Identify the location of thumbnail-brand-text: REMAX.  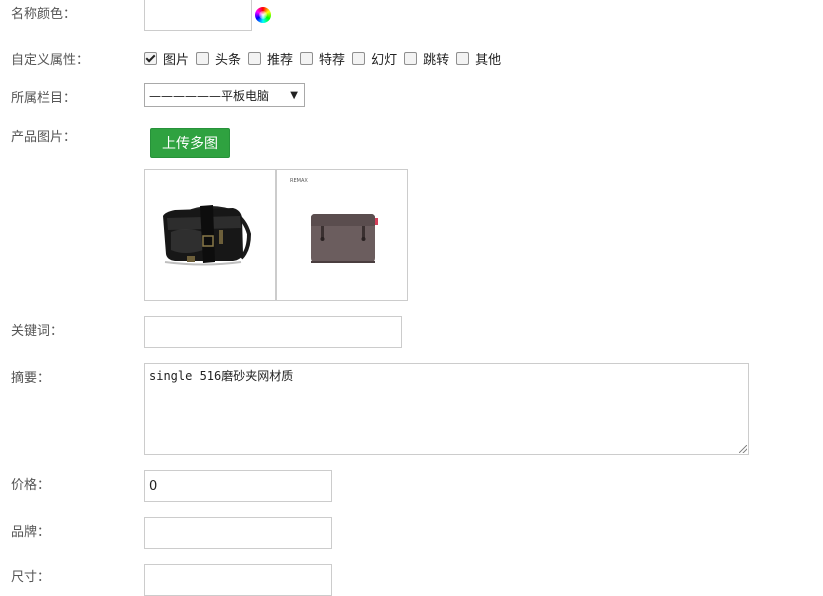
(299, 181).